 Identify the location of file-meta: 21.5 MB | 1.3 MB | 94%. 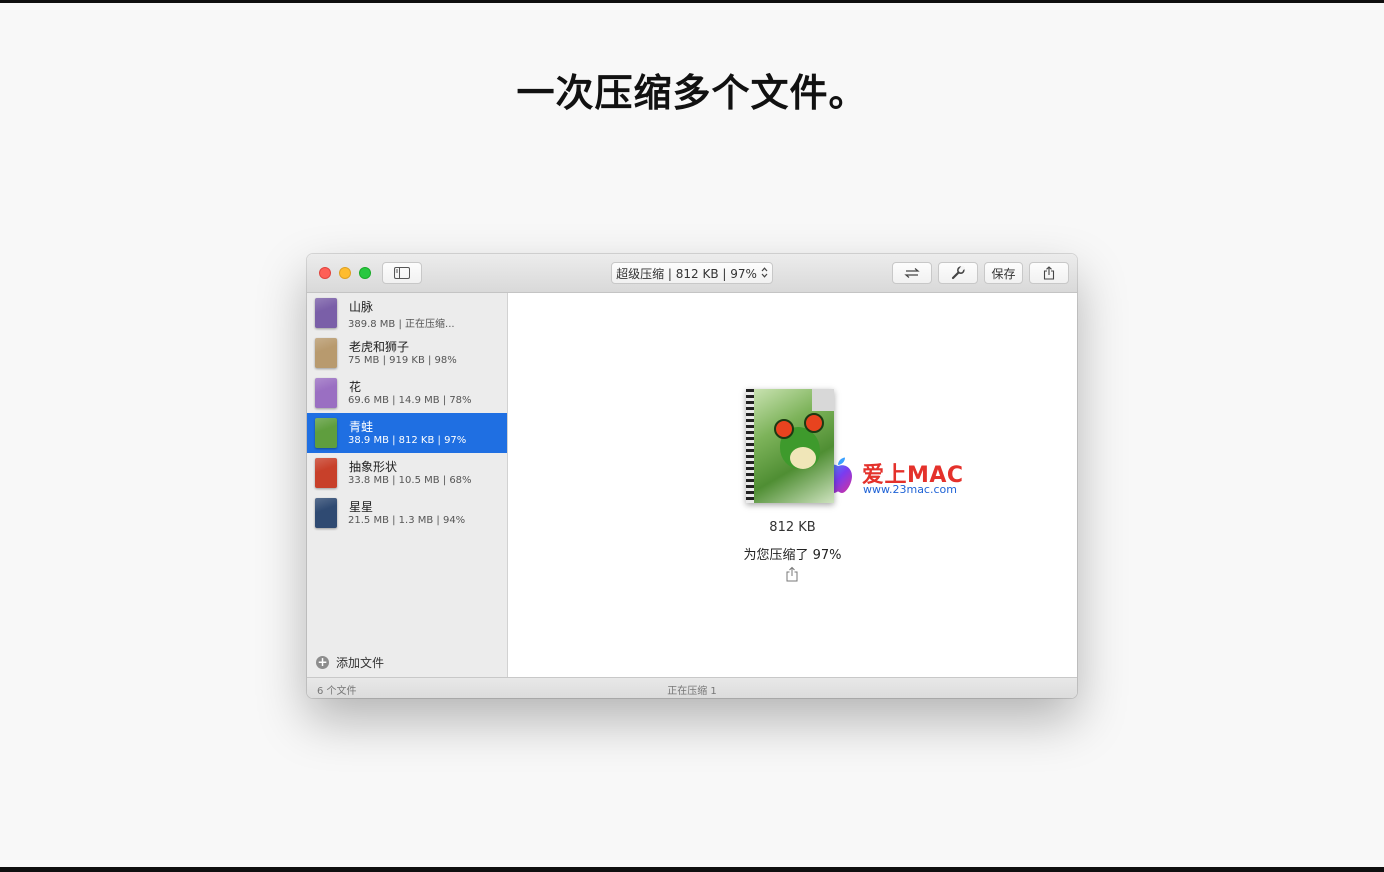
(407, 520).